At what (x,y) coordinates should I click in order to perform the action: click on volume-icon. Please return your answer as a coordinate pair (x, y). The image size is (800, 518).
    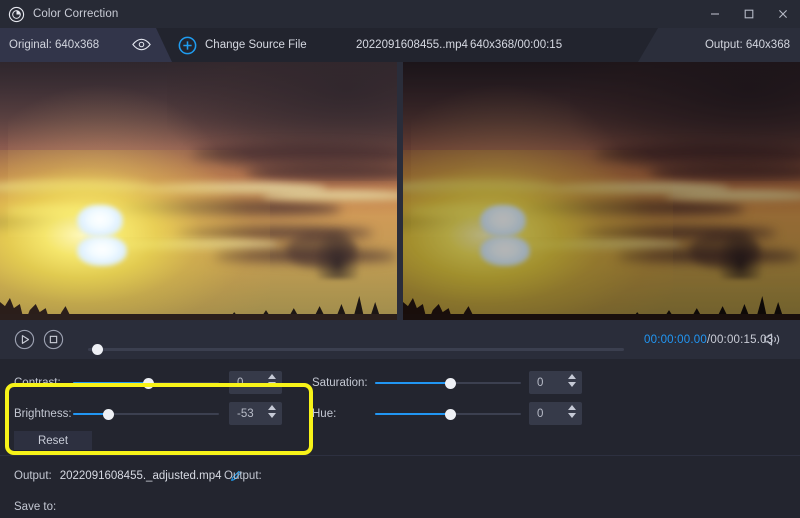
    Looking at the image, I should click on (773, 339).